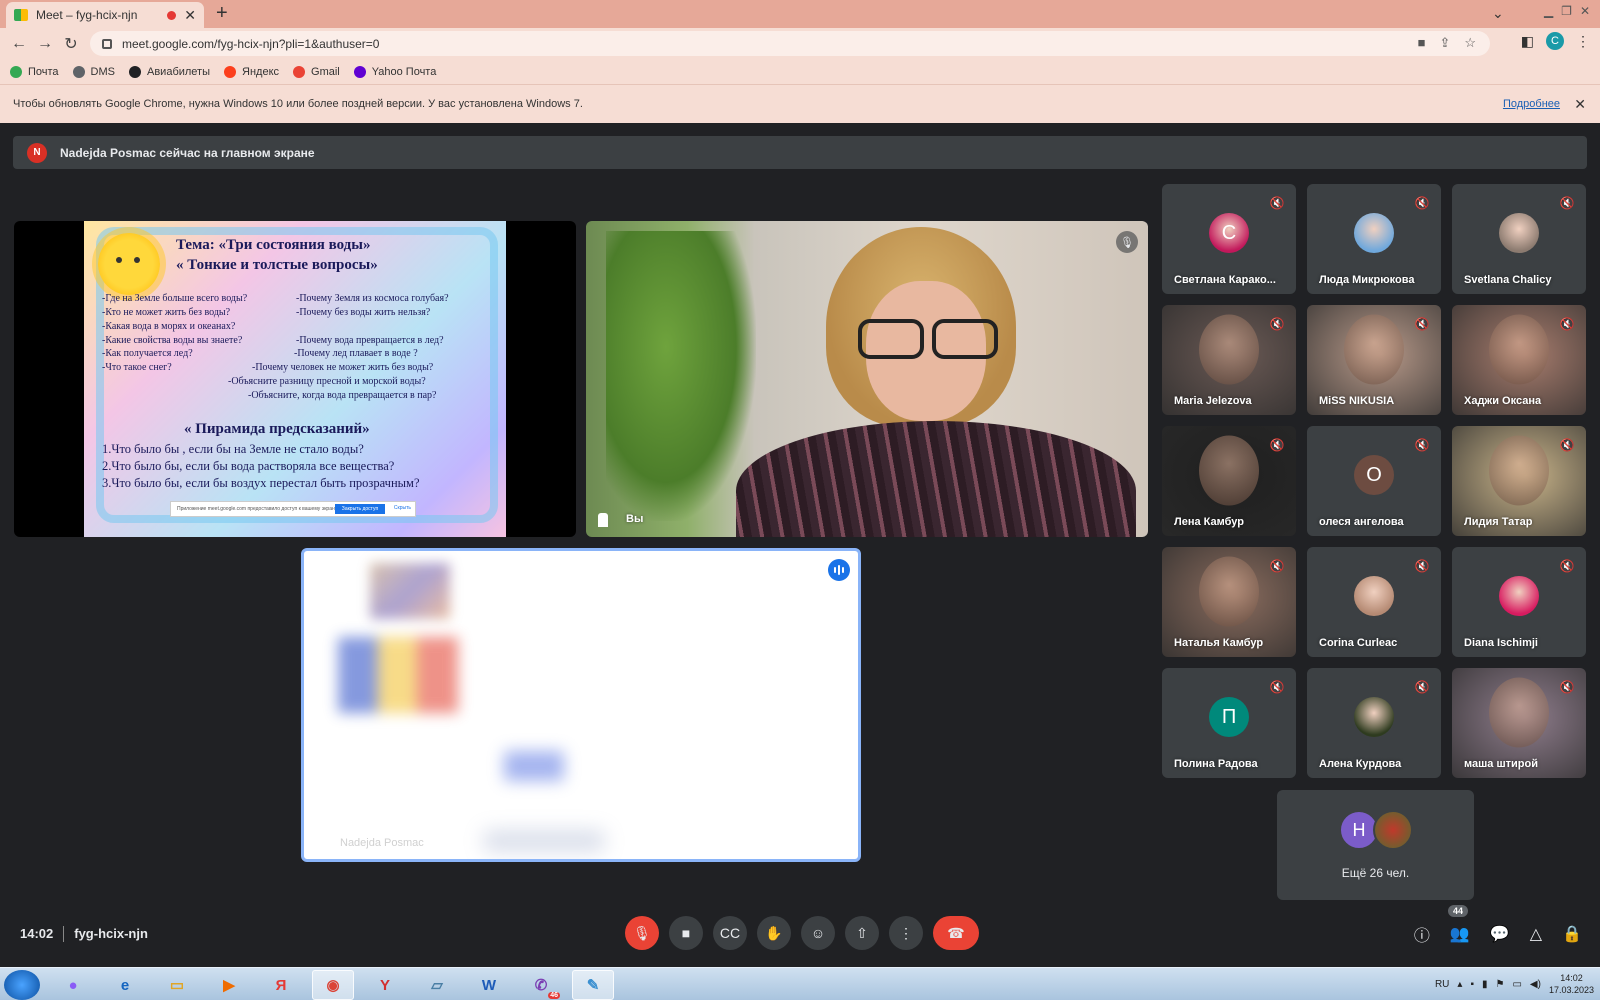 The height and width of the screenshot is (1000, 1600). I want to click on camera-in-use-icon: ■, so click(1422, 43).